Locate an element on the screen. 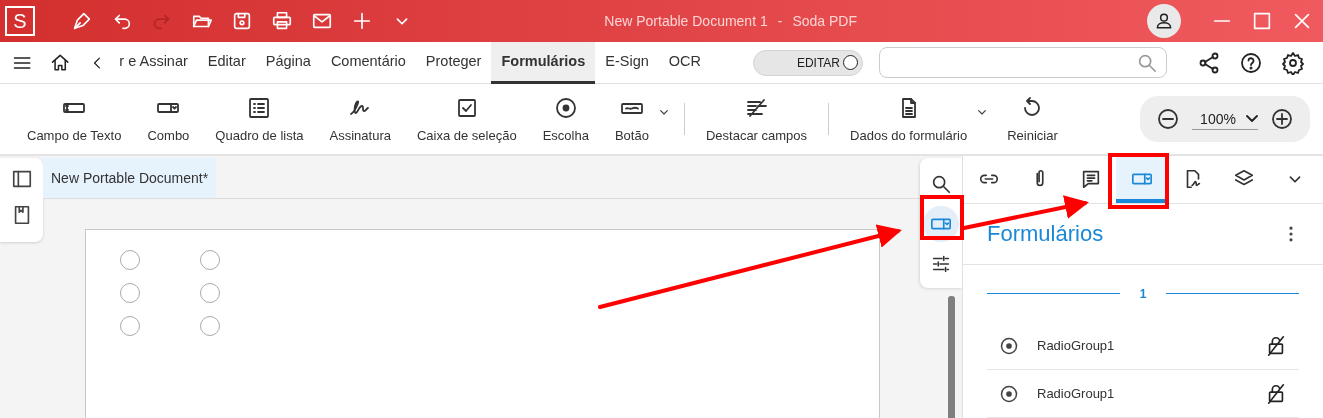 The width and height of the screenshot is (1323, 418). window-title: New Portable Document 1 is located at coordinates (686, 21).